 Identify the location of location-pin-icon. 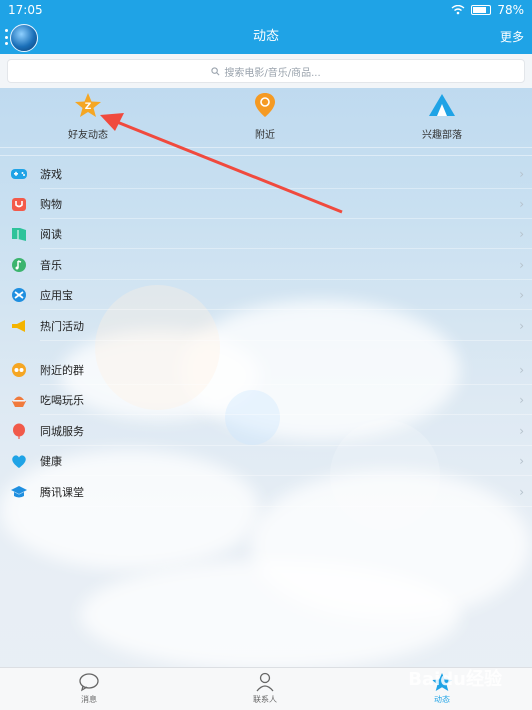
(265, 105).